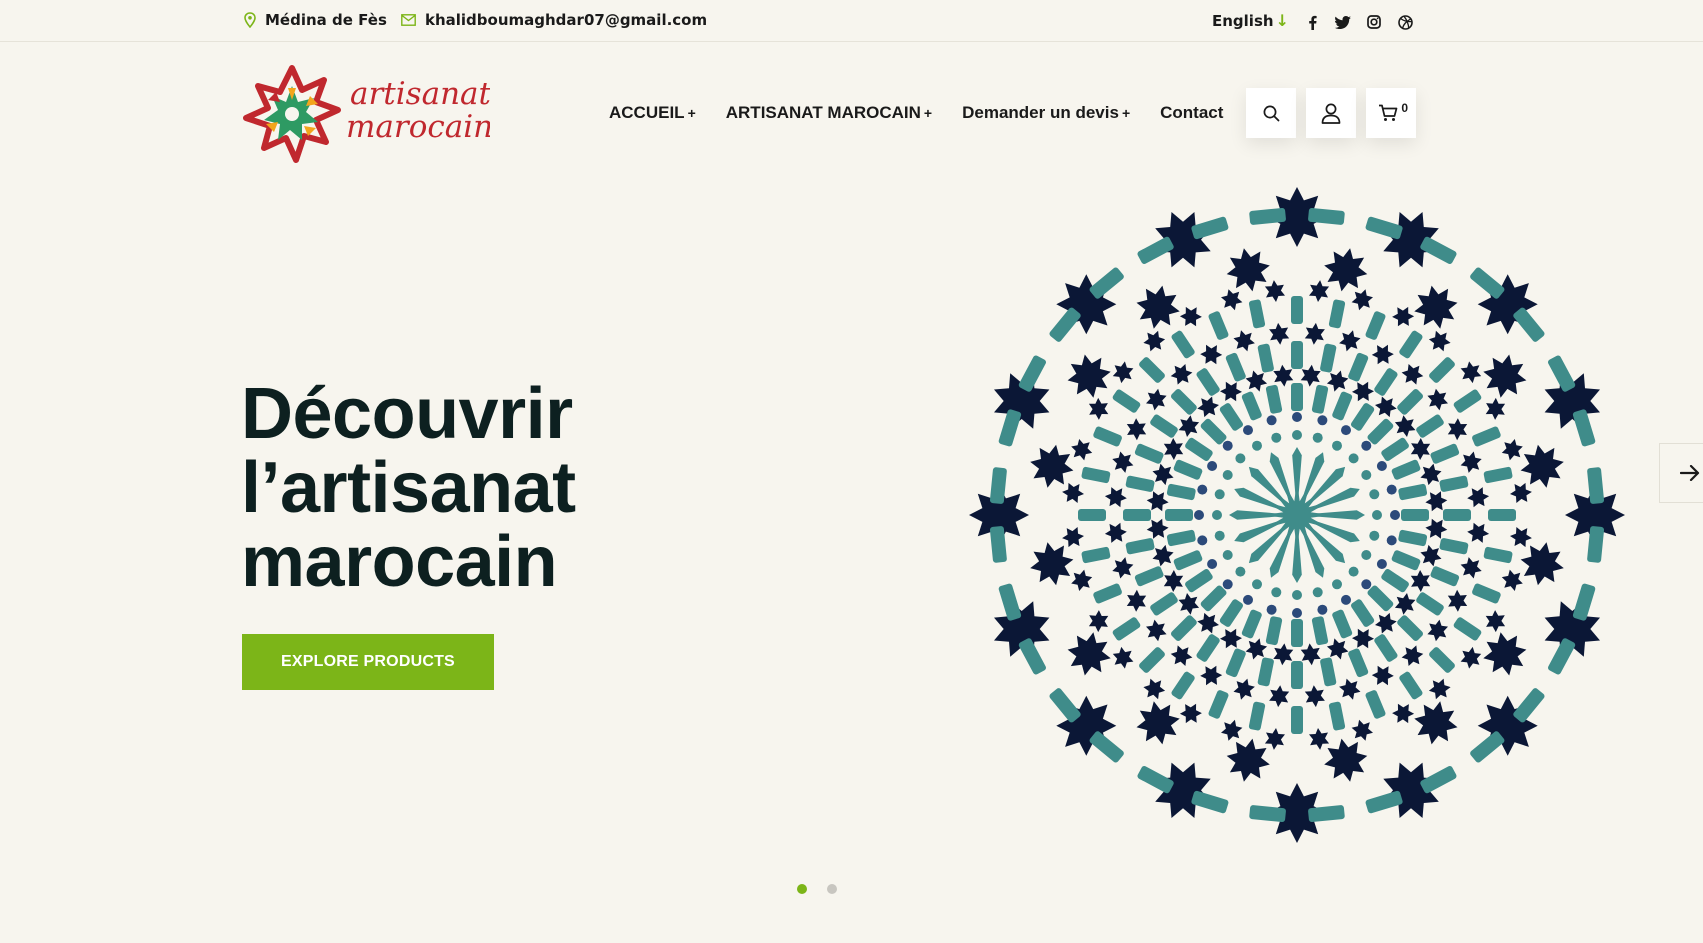  I want to click on hero-title-line: marocain, so click(399, 562).